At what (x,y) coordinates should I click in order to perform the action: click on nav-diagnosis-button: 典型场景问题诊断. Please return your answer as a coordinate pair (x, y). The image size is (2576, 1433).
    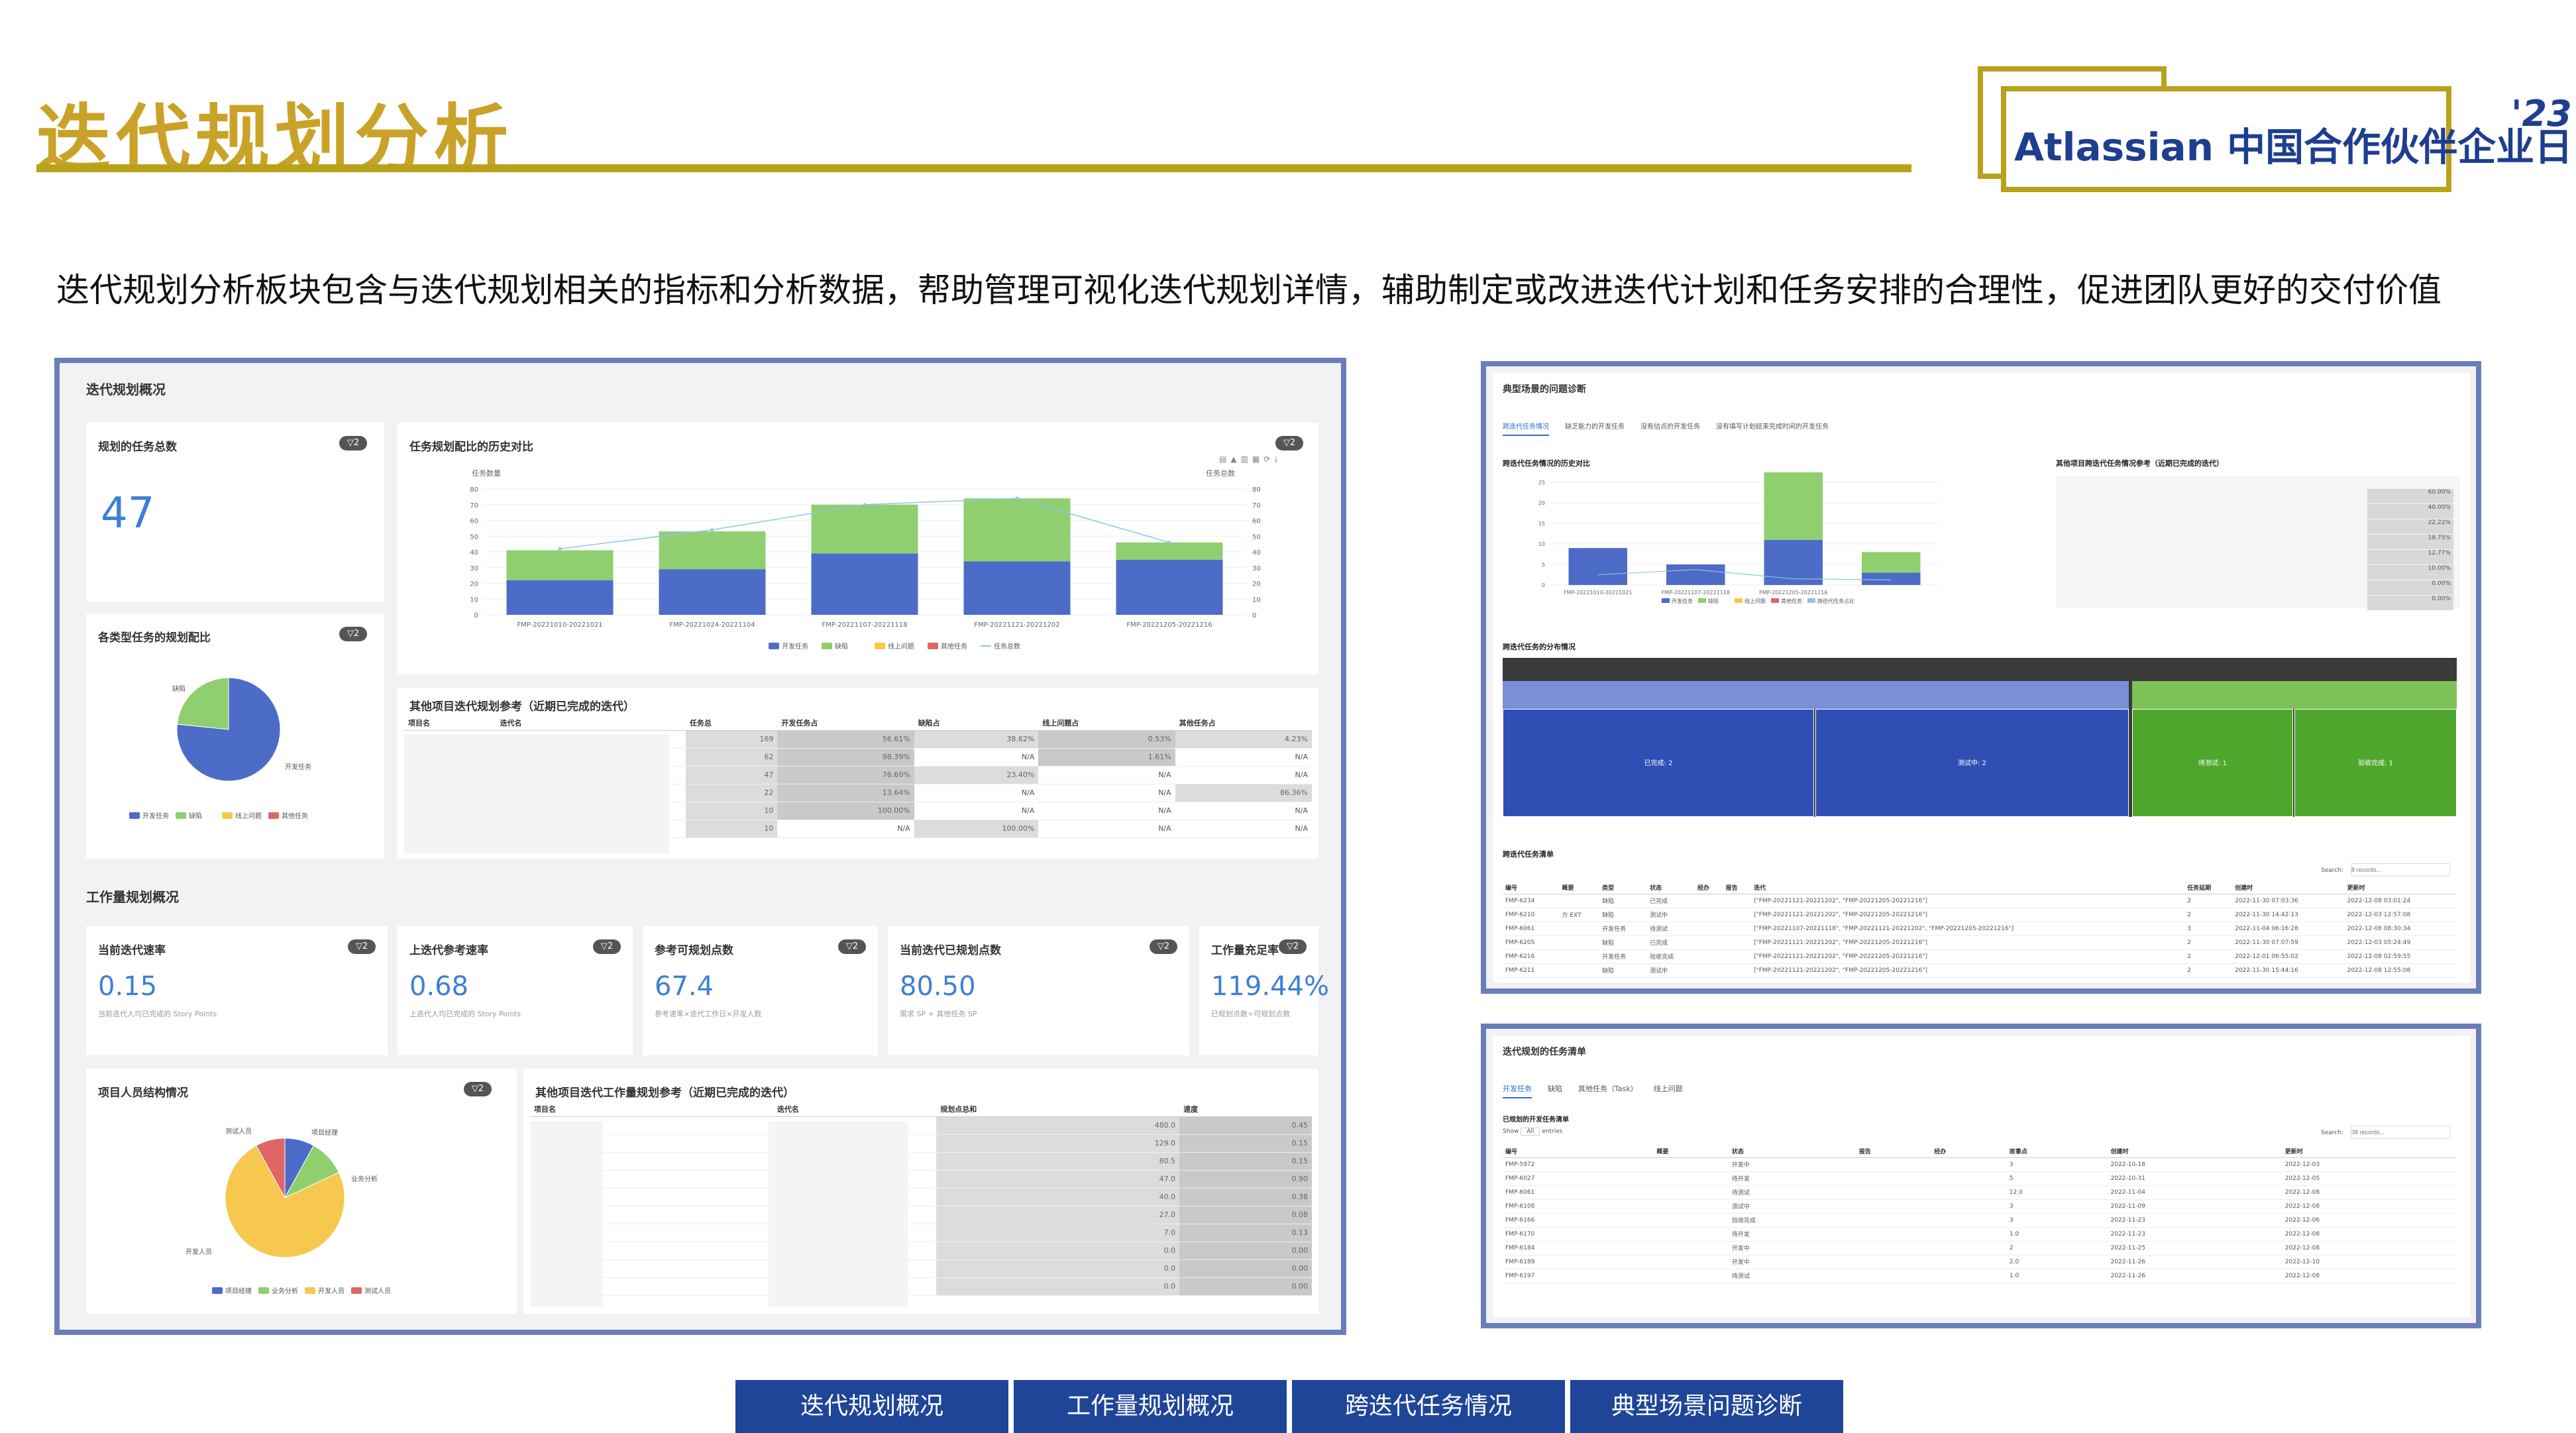
    Looking at the image, I should click on (1706, 1406).